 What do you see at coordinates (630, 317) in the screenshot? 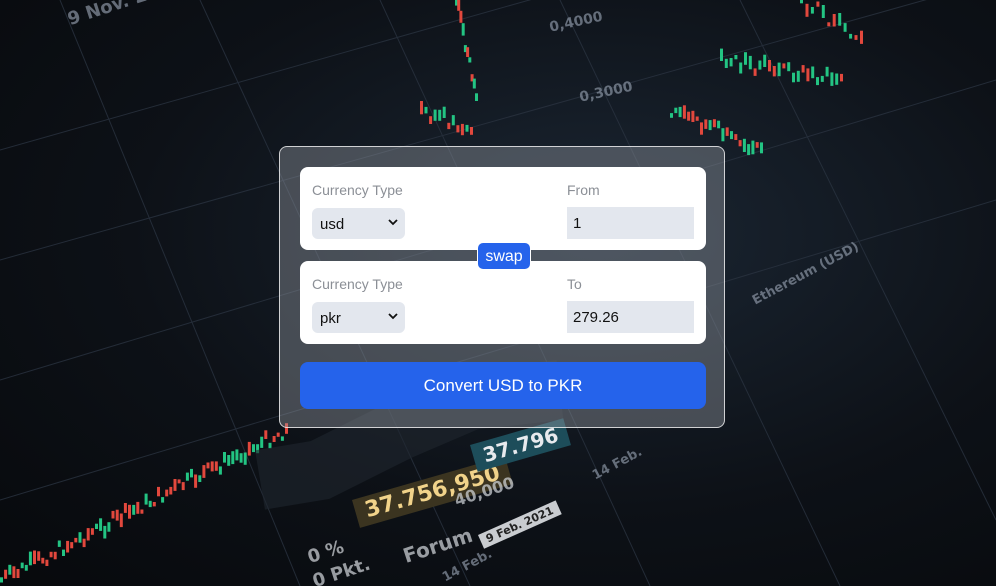
I see `to-amount-output` at bounding box center [630, 317].